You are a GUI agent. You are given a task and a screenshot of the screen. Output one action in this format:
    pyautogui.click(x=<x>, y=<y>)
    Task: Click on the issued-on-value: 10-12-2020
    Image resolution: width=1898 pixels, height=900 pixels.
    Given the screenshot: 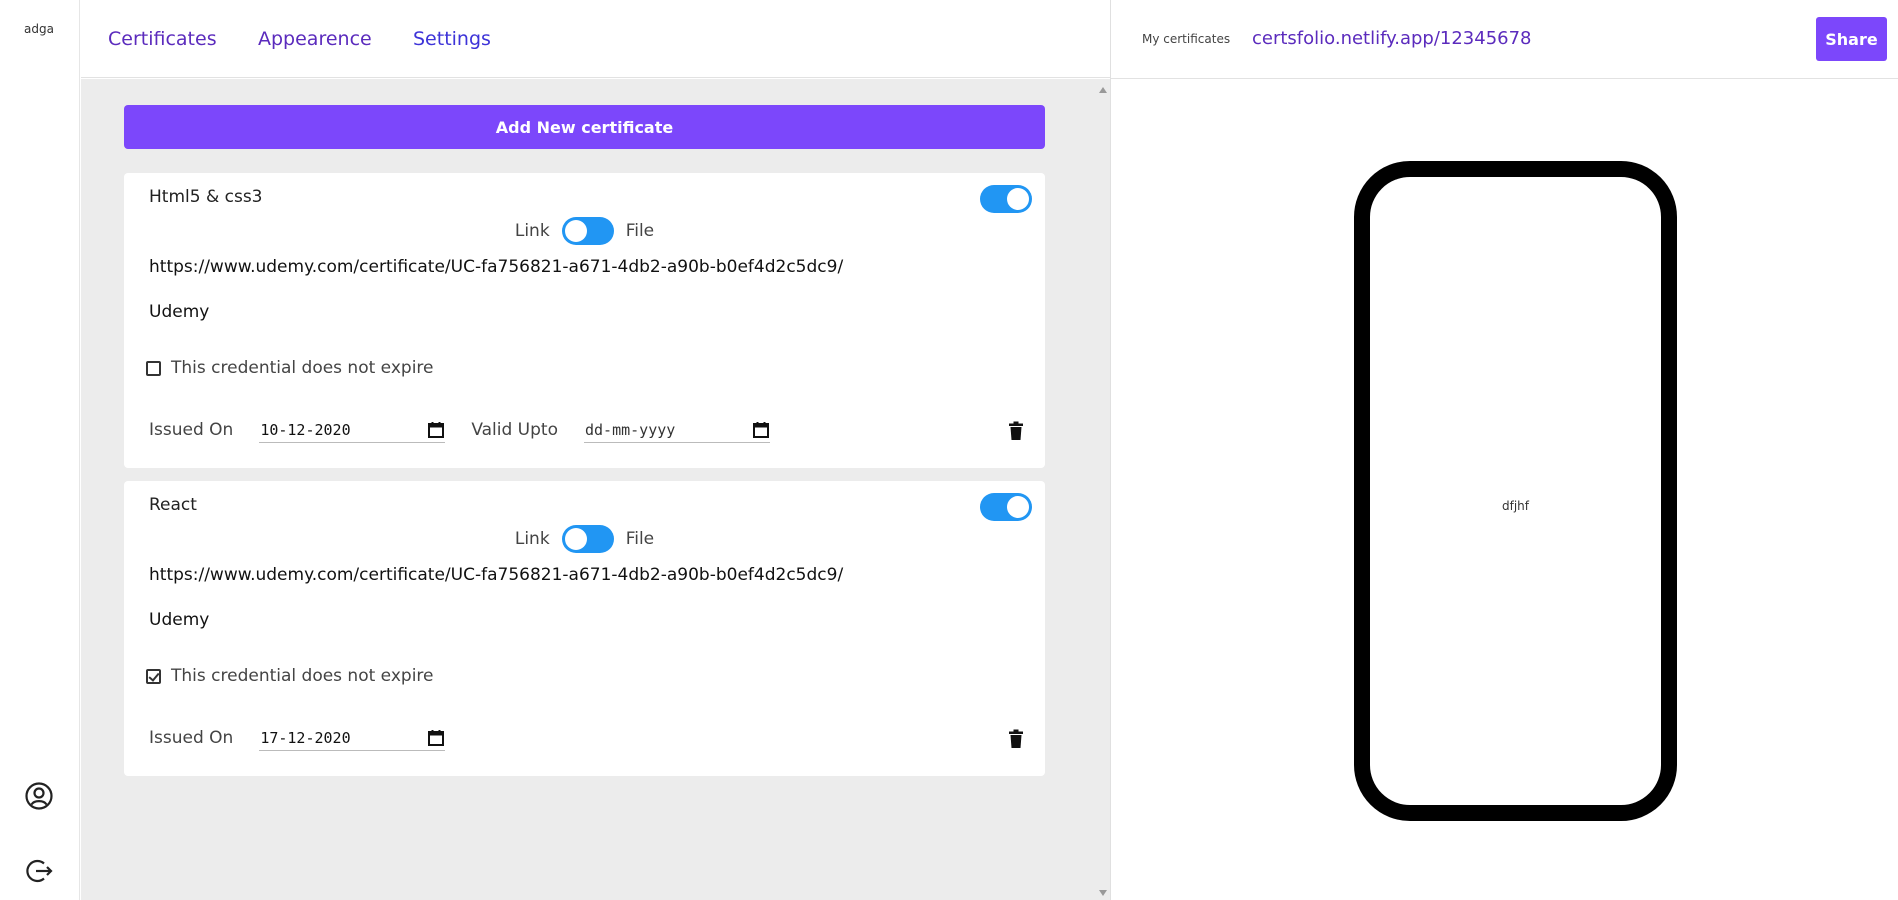 What is the action you would take?
    pyautogui.click(x=305, y=429)
    